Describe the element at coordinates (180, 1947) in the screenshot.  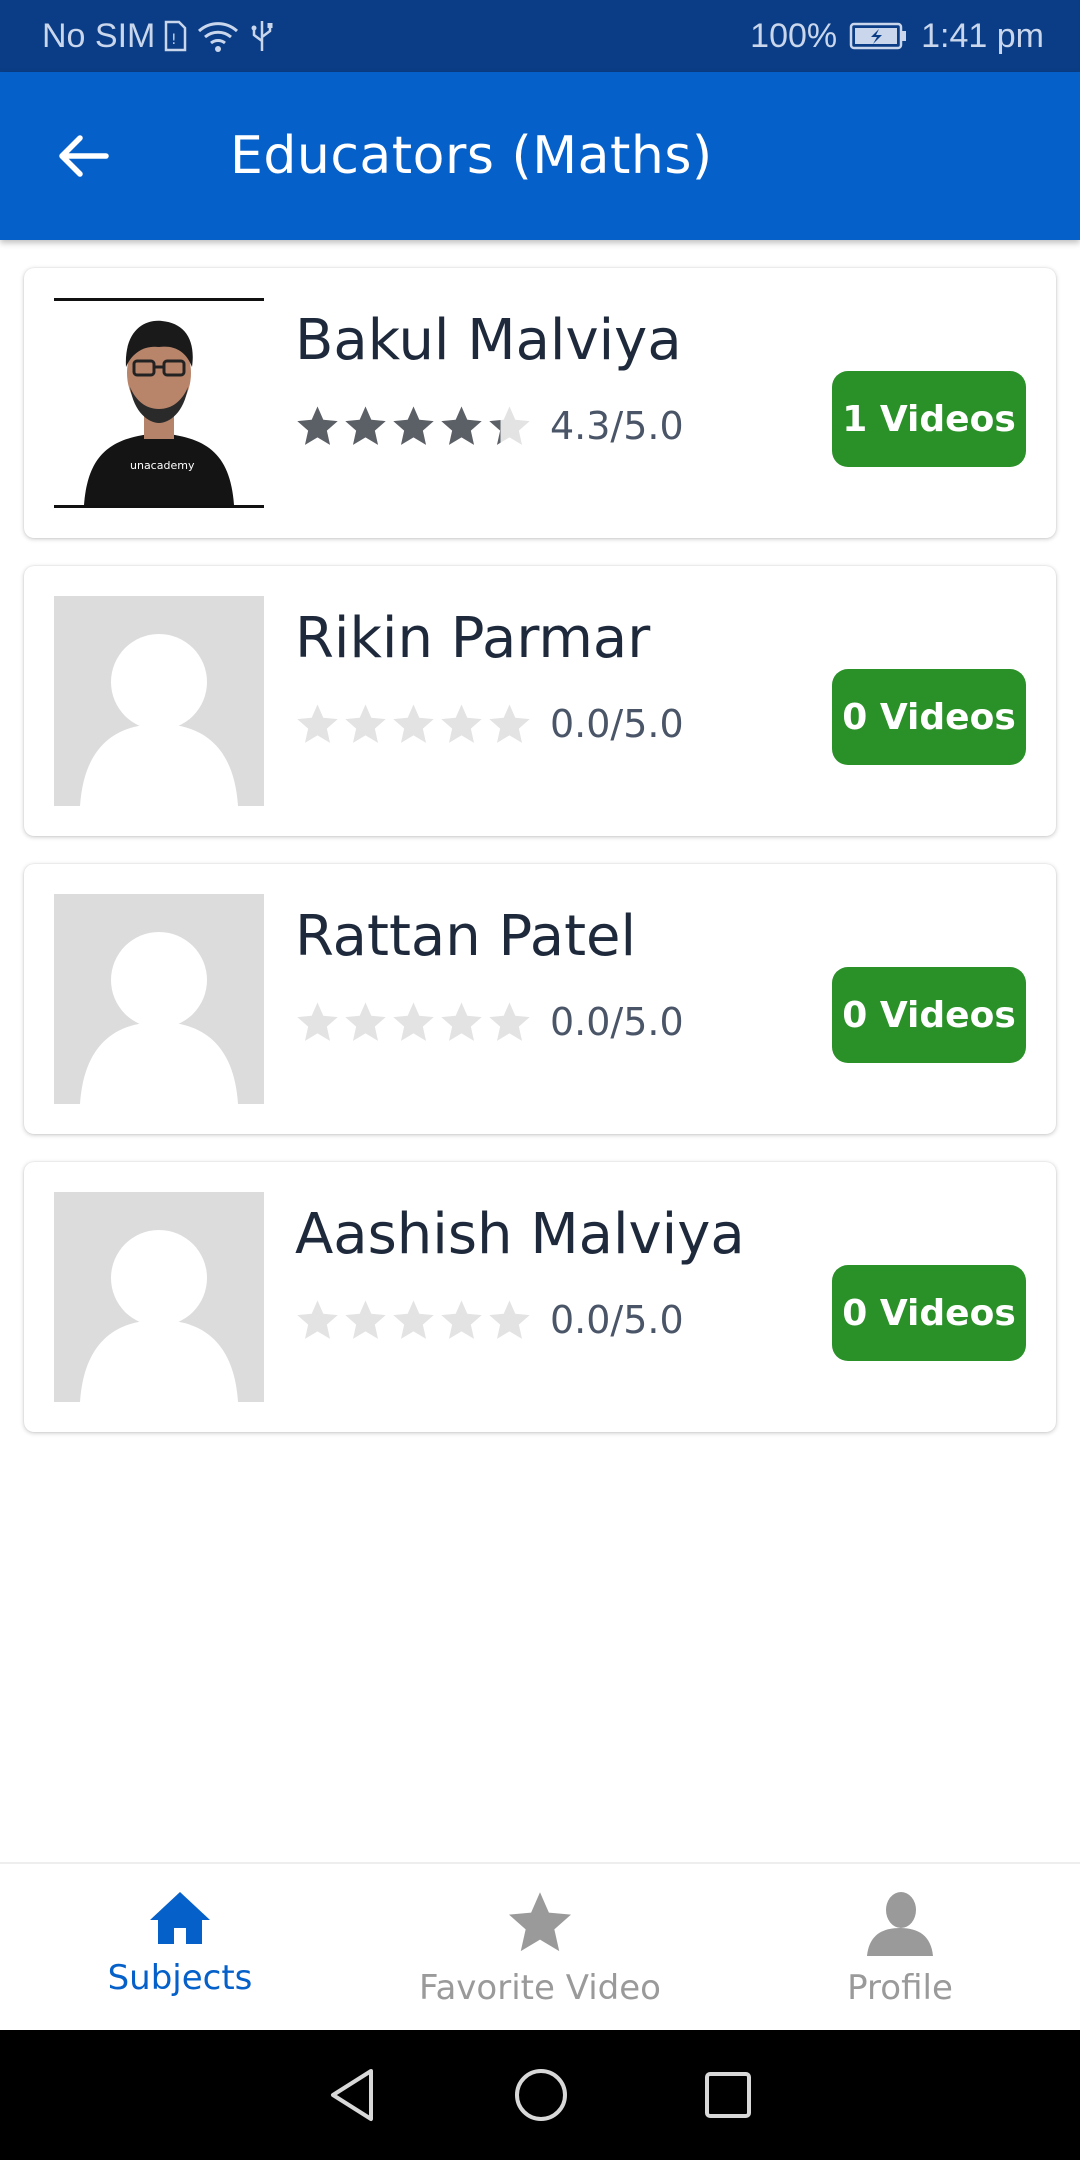
I see `nav-item-subjects: Subjects` at that location.